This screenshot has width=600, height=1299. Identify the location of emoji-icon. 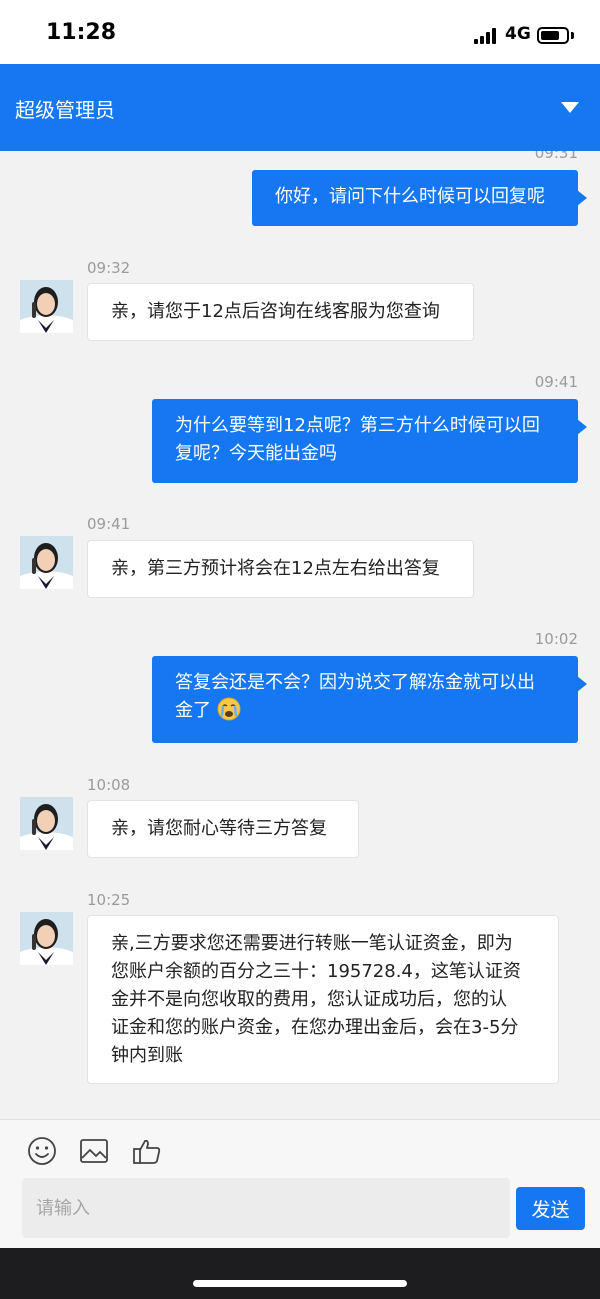
(42, 1151).